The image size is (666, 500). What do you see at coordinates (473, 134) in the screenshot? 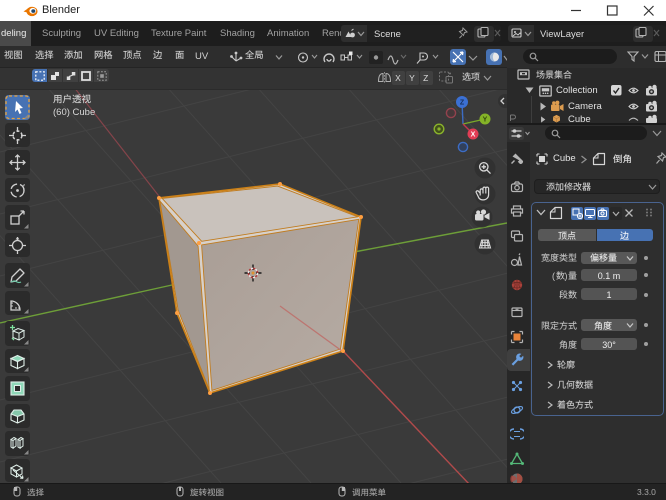
I see `svg-text: X` at bounding box center [473, 134].